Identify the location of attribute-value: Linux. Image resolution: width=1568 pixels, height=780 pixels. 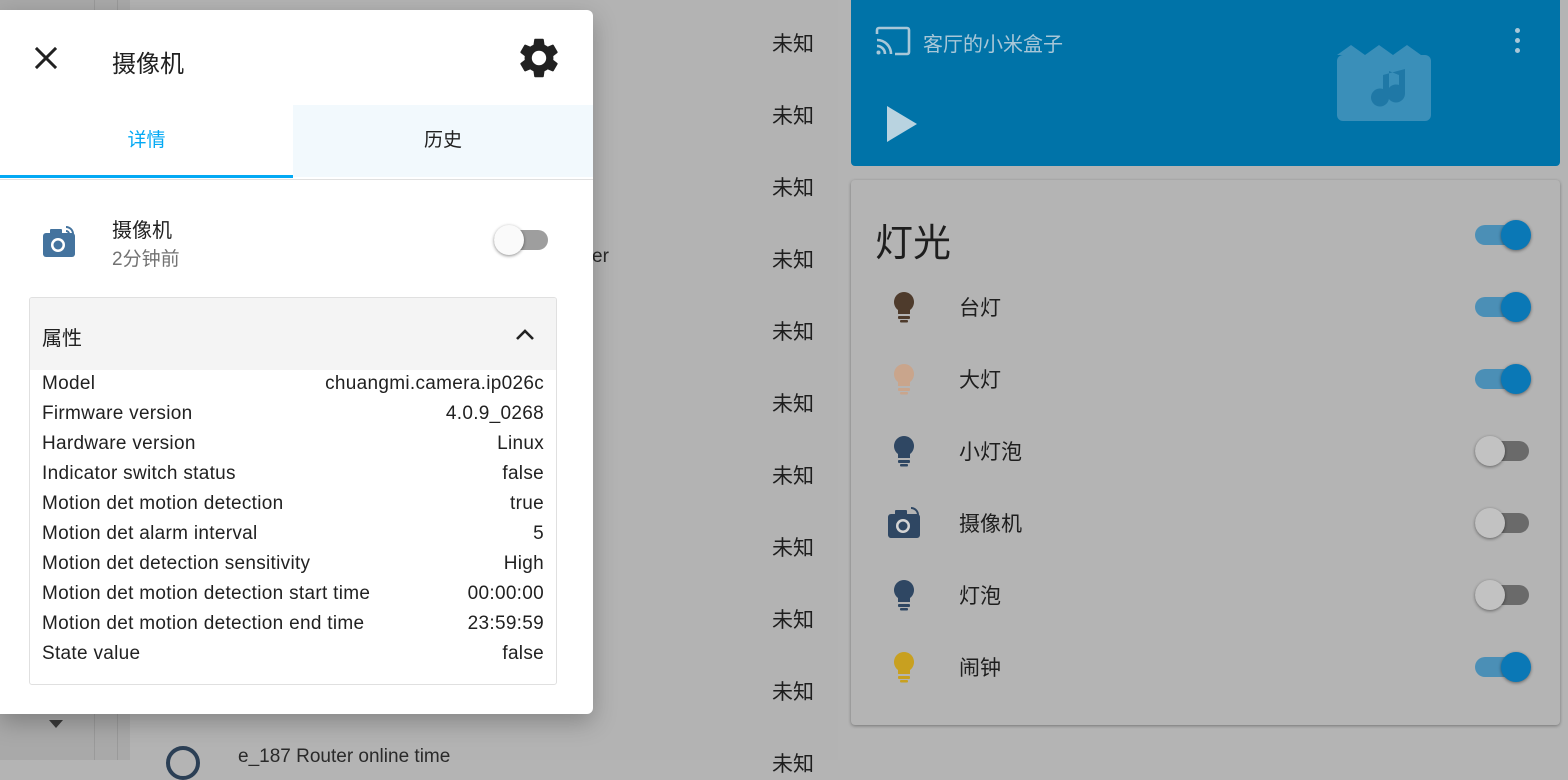
(520, 443).